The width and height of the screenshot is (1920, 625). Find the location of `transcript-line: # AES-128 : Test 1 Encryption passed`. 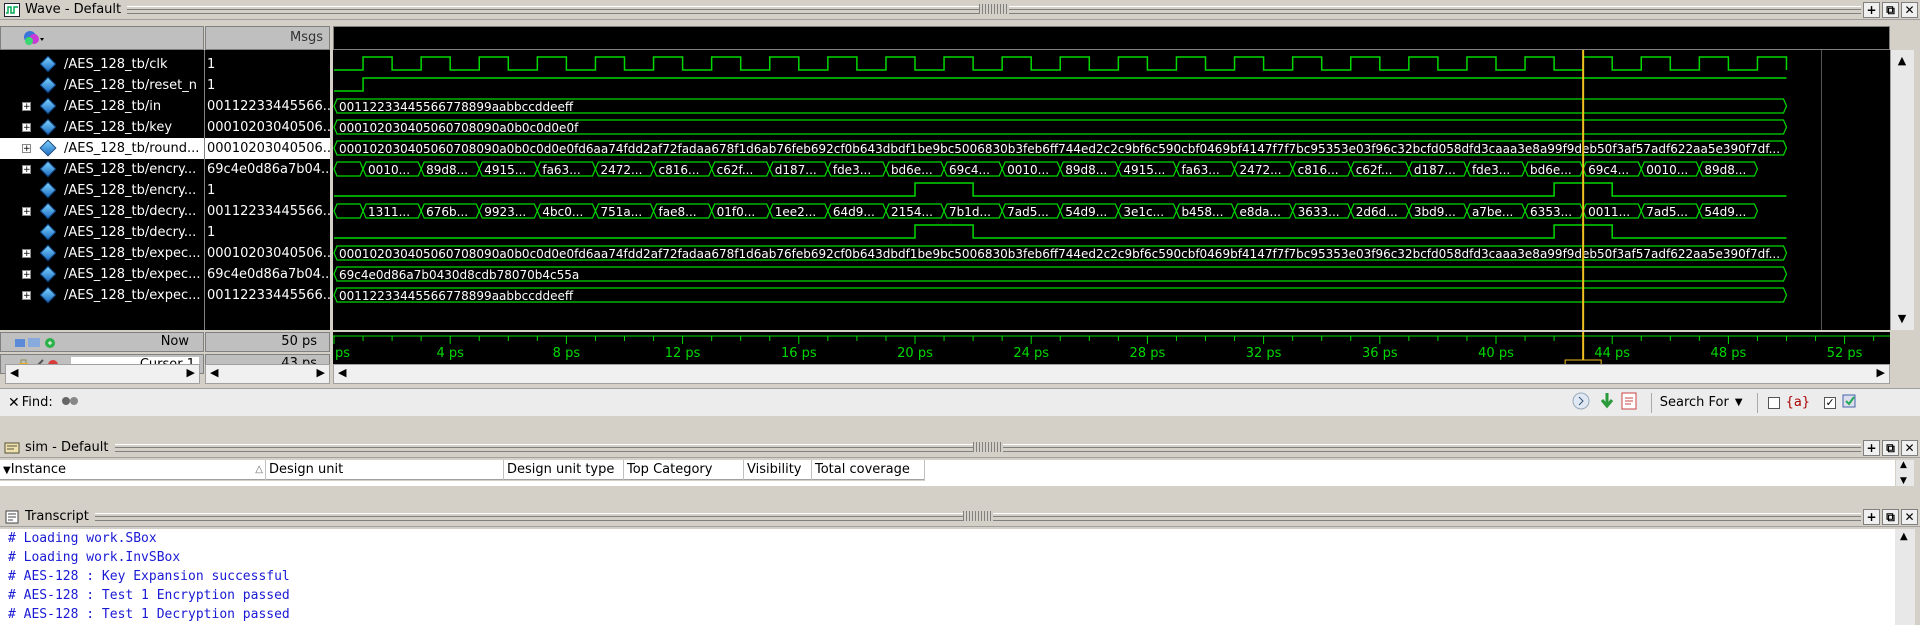

transcript-line: # AES-128 : Test 1 Encryption passed is located at coordinates (149, 595).